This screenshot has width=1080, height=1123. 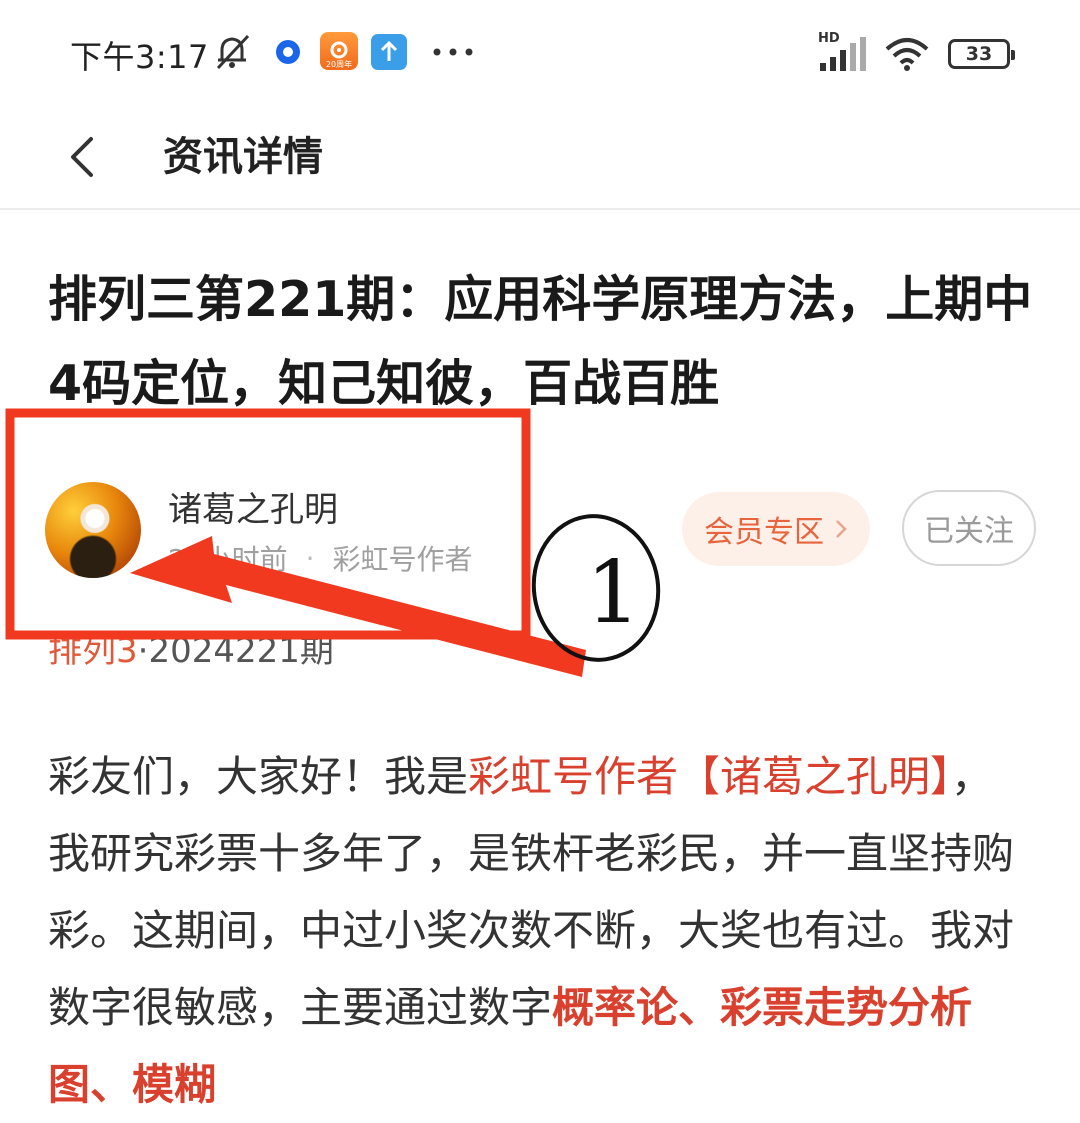 I want to click on app-circle-icon, so click(x=288, y=52).